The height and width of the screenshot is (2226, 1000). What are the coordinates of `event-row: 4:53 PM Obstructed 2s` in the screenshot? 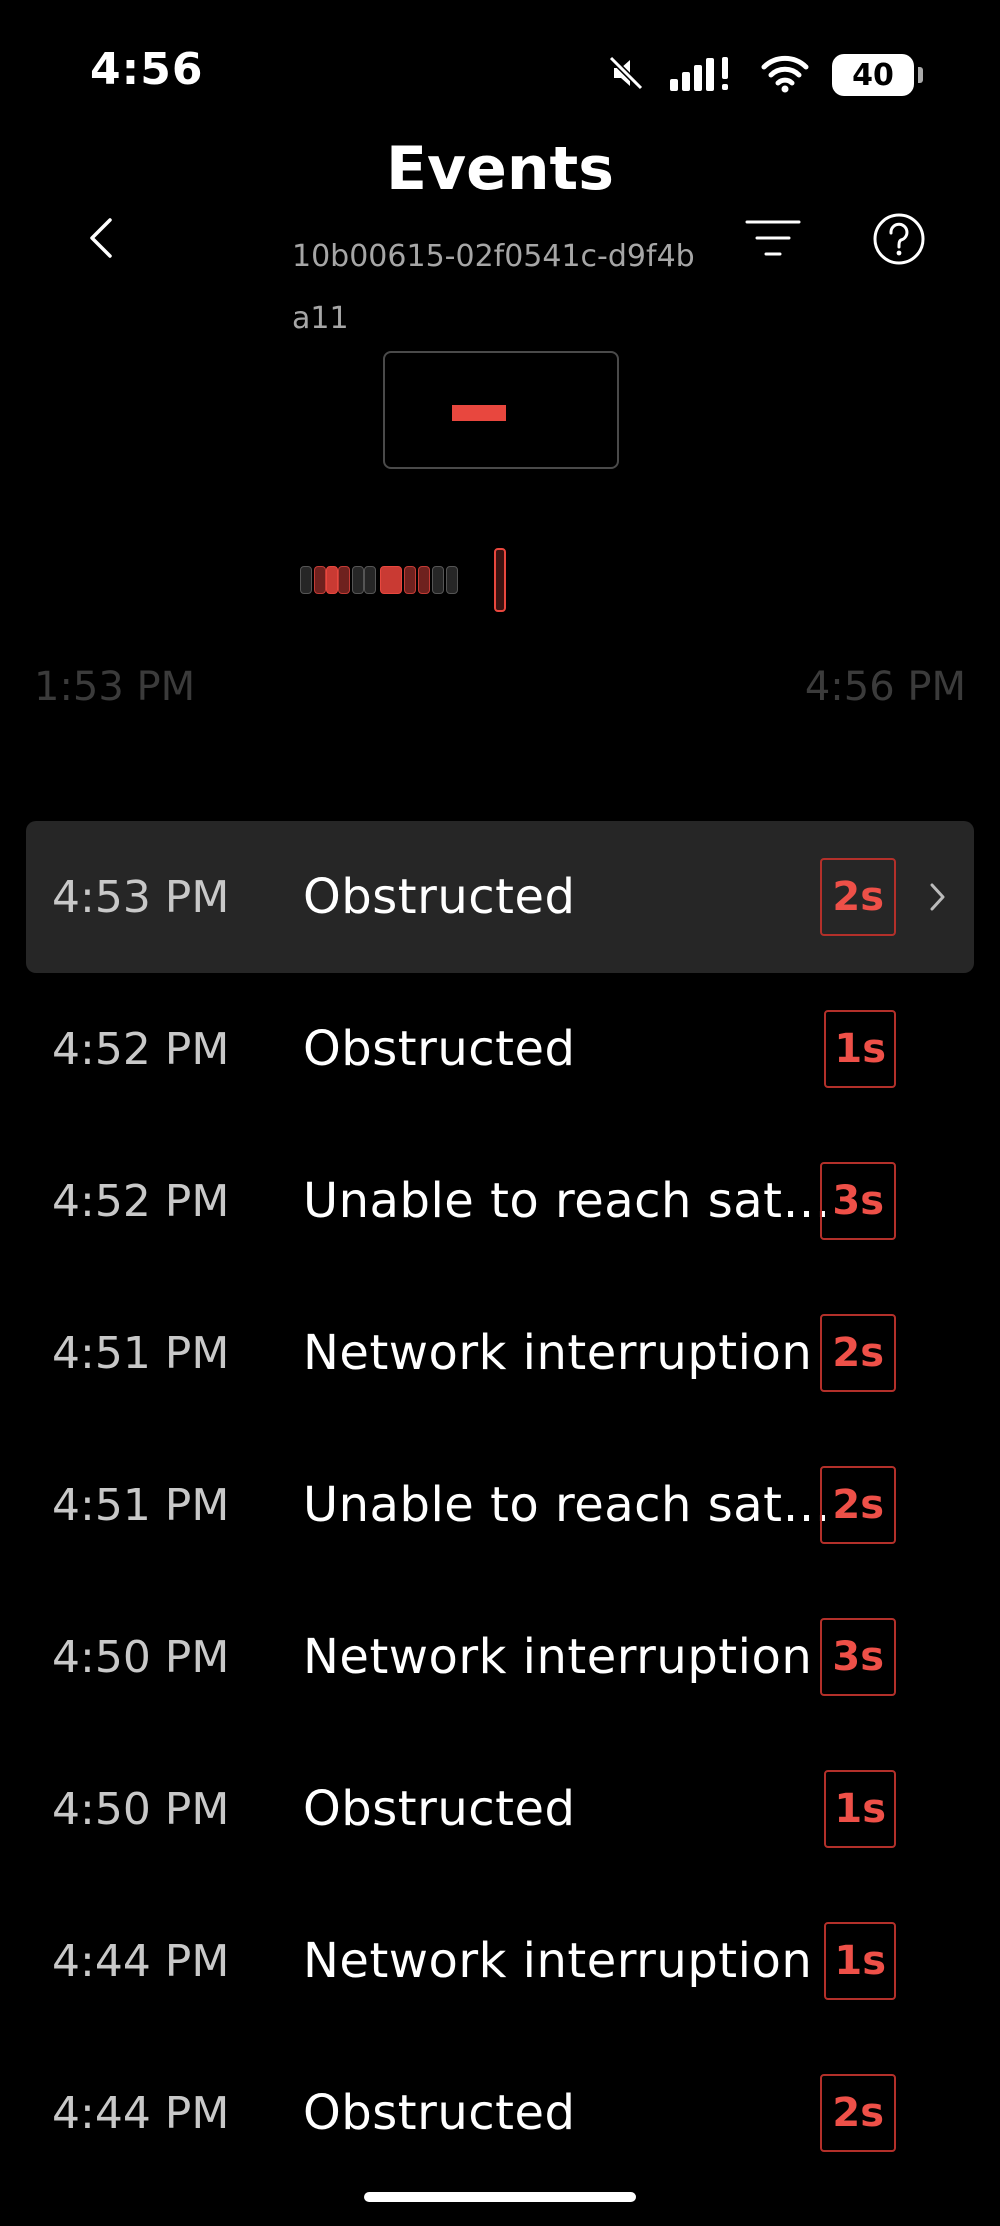 It's located at (500, 897).